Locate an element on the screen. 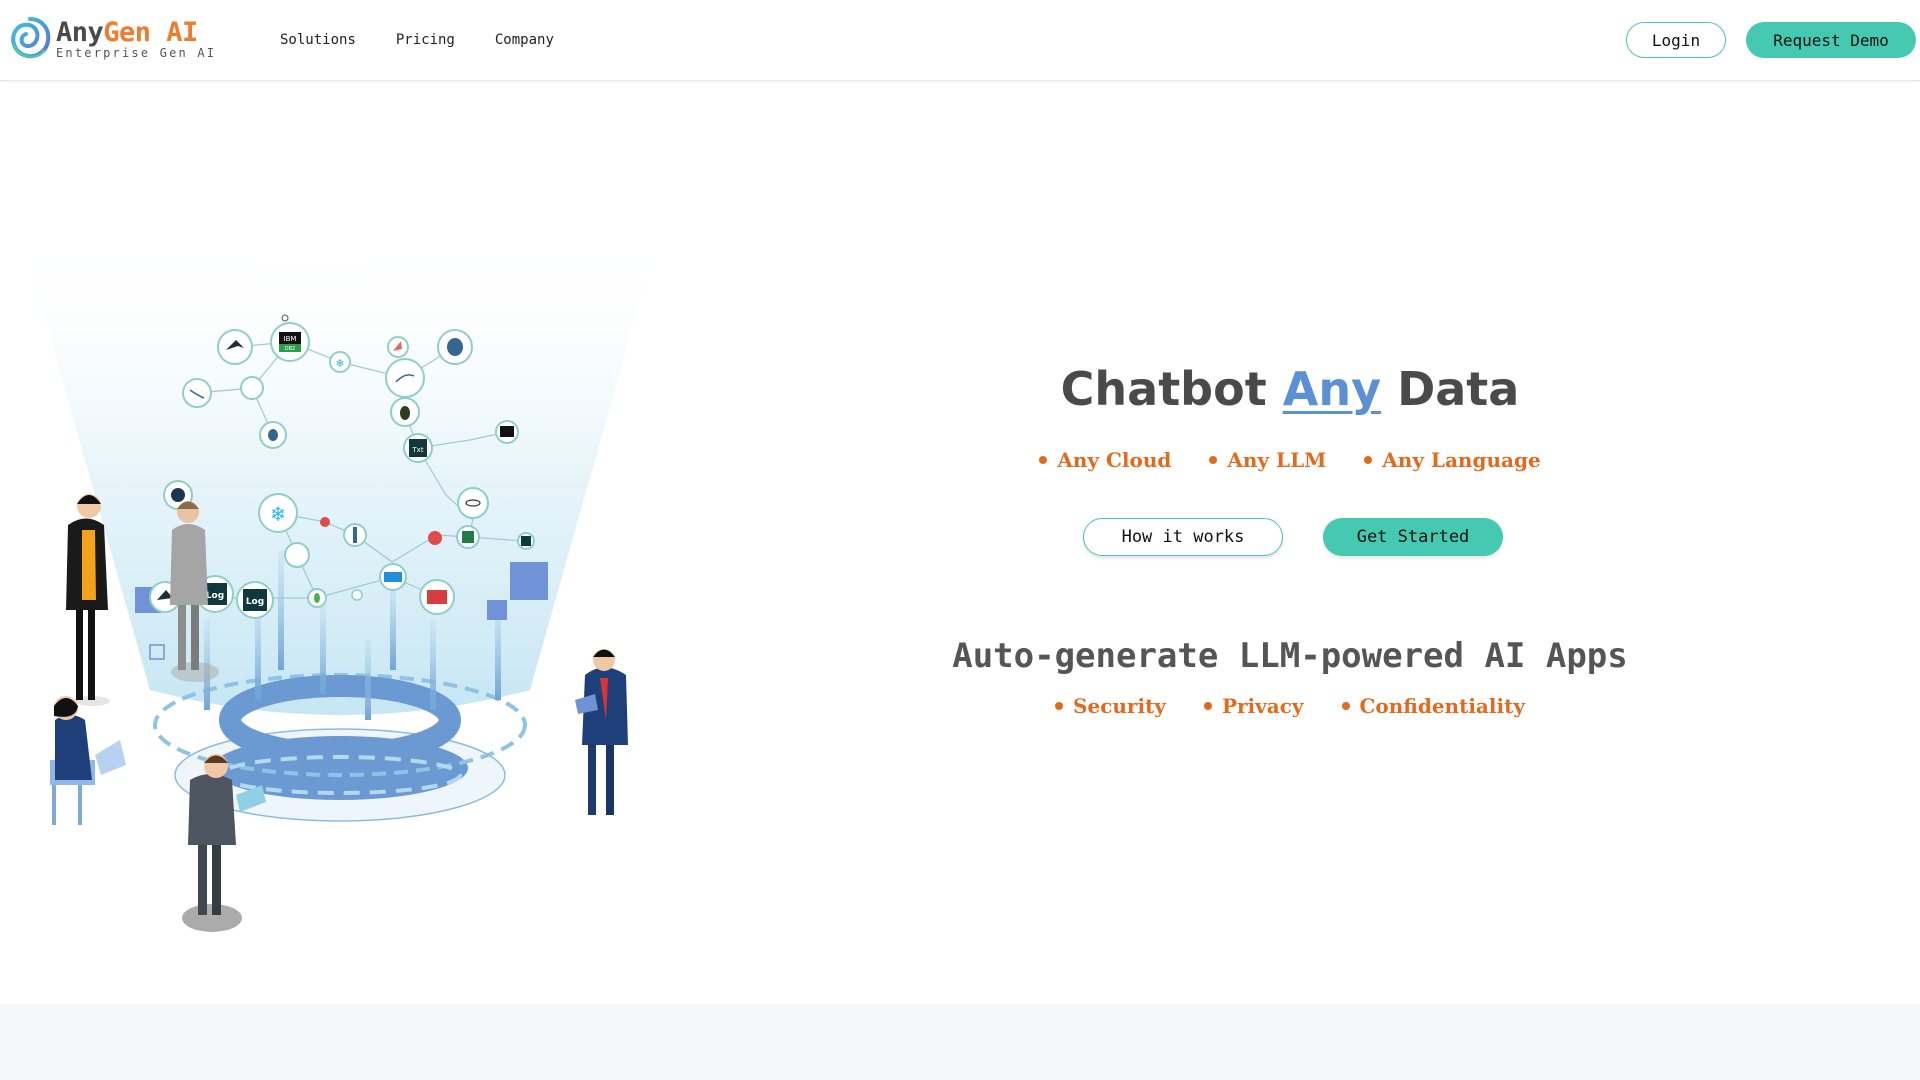 The image size is (1920, 1080). log-label-2: Log is located at coordinates (255, 602).